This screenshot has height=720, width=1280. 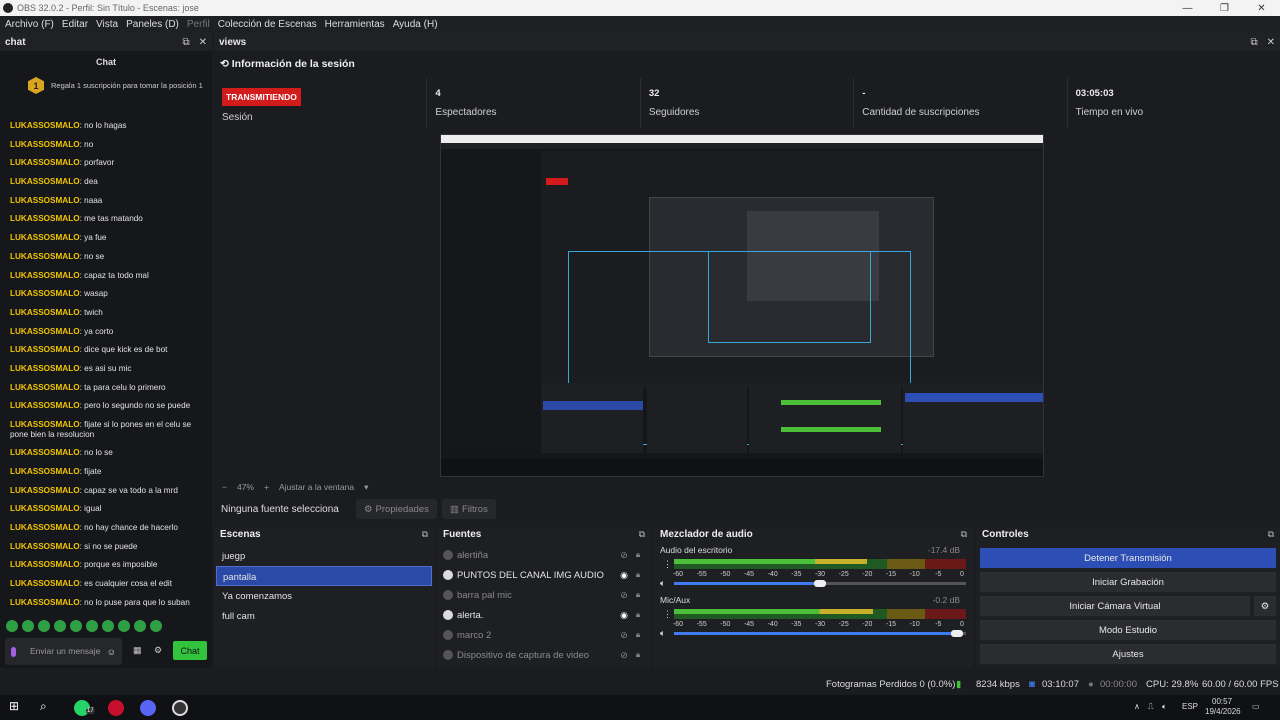 I want to click on close-icon: ✕, so click(x=1261, y=8).